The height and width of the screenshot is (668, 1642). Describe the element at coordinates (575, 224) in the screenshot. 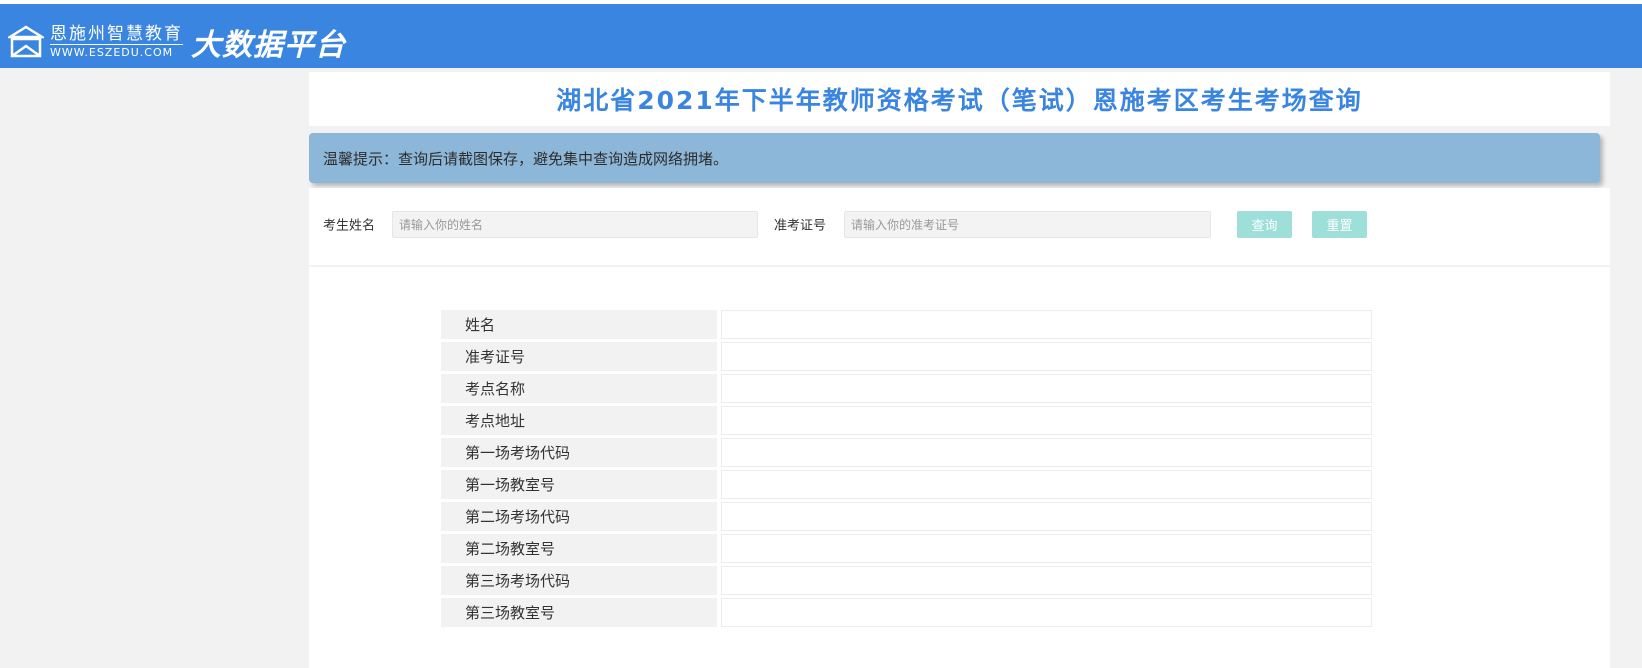

I see `name-input` at that location.